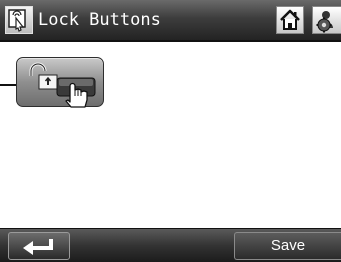 This screenshot has height=262, width=341. I want to click on home-button, so click(290, 20).